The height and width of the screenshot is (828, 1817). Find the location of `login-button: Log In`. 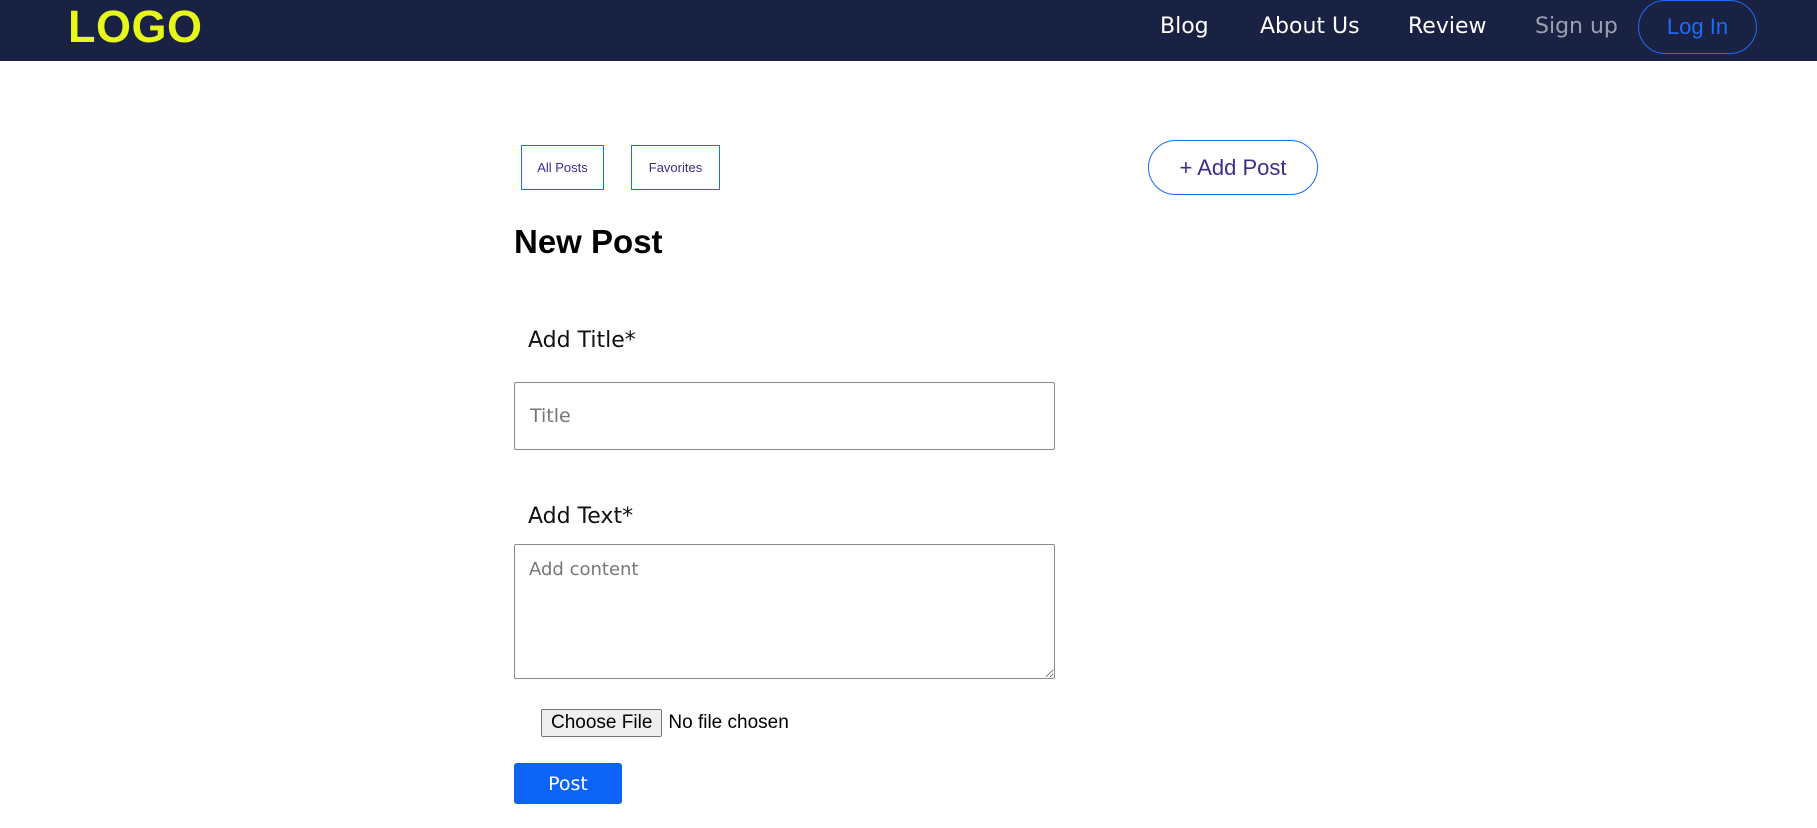

login-button: Log In is located at coordinates (1697, 27).